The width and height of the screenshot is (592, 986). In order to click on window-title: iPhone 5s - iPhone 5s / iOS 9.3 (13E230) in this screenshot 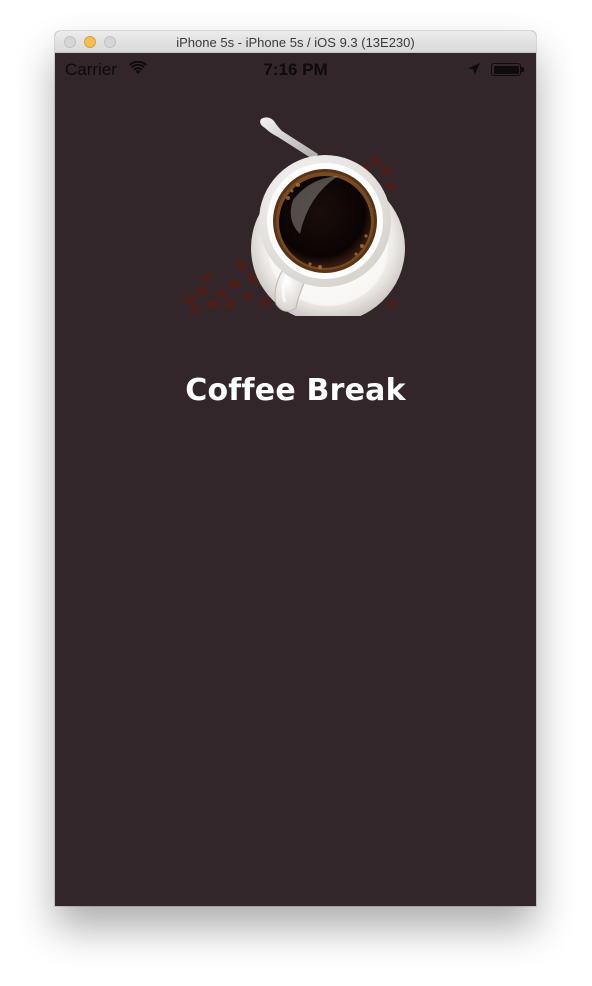, I will do `click(295, 42)`.